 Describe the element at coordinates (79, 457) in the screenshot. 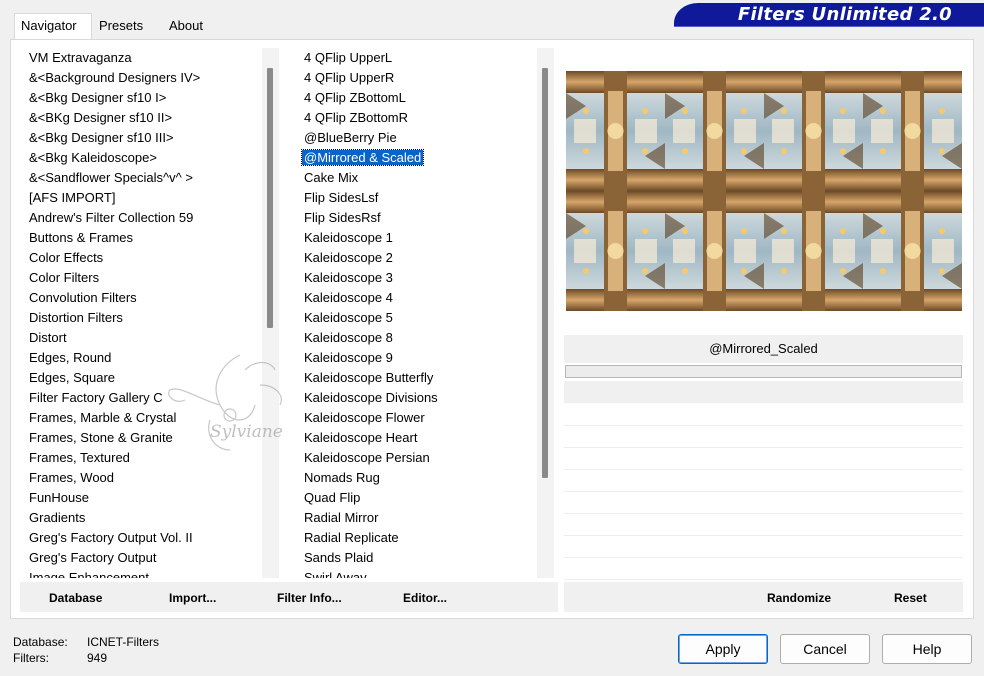

I see `list-item-label: Frames, Textured` at that location.